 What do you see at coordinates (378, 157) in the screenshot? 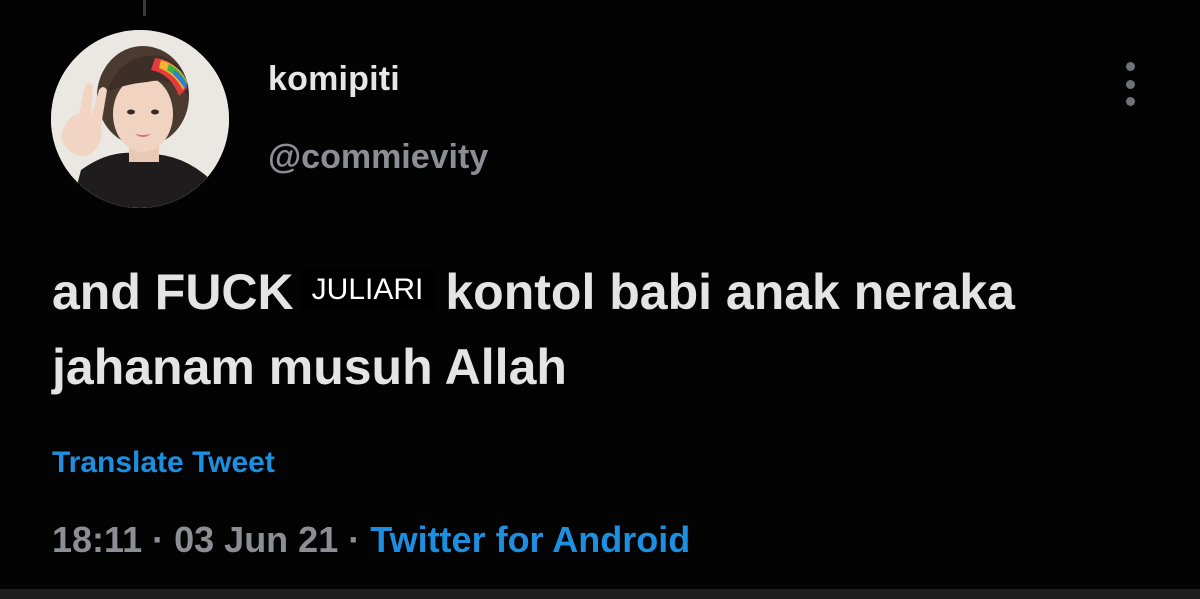
I see `user-handle: @commievity` at bounding box center [378, 157].